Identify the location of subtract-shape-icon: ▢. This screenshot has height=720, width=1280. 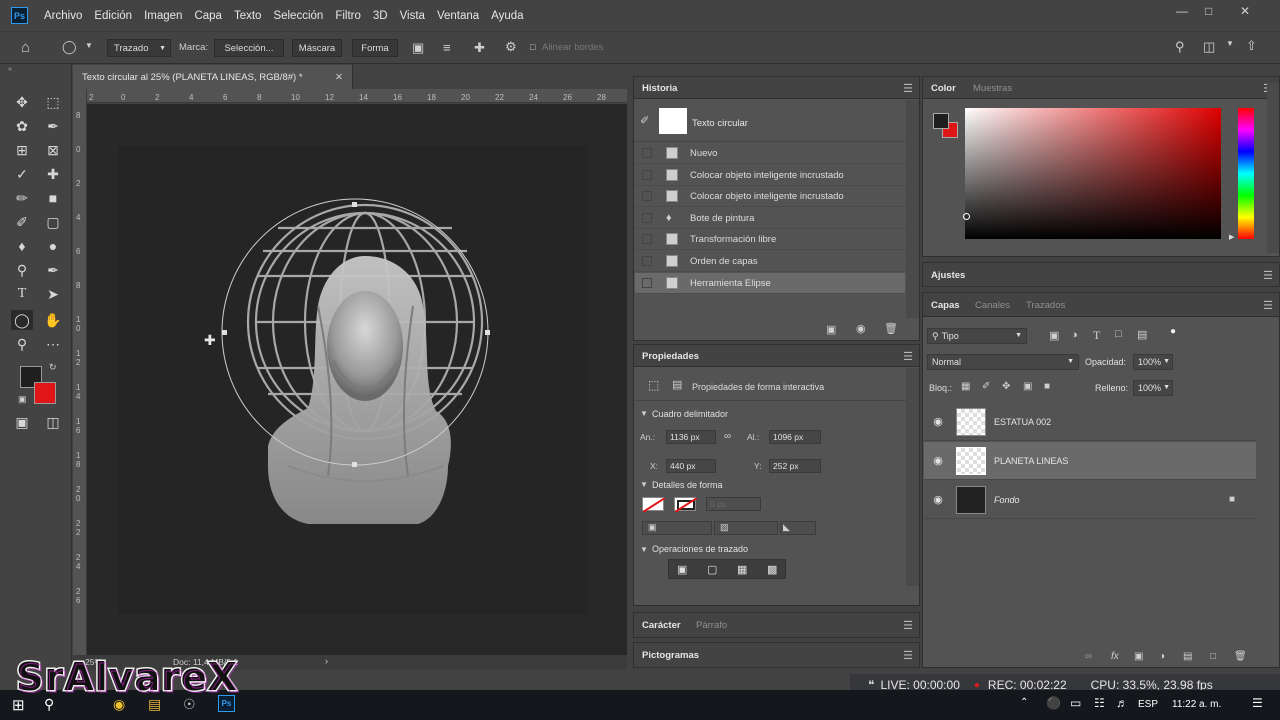
(712, 569).